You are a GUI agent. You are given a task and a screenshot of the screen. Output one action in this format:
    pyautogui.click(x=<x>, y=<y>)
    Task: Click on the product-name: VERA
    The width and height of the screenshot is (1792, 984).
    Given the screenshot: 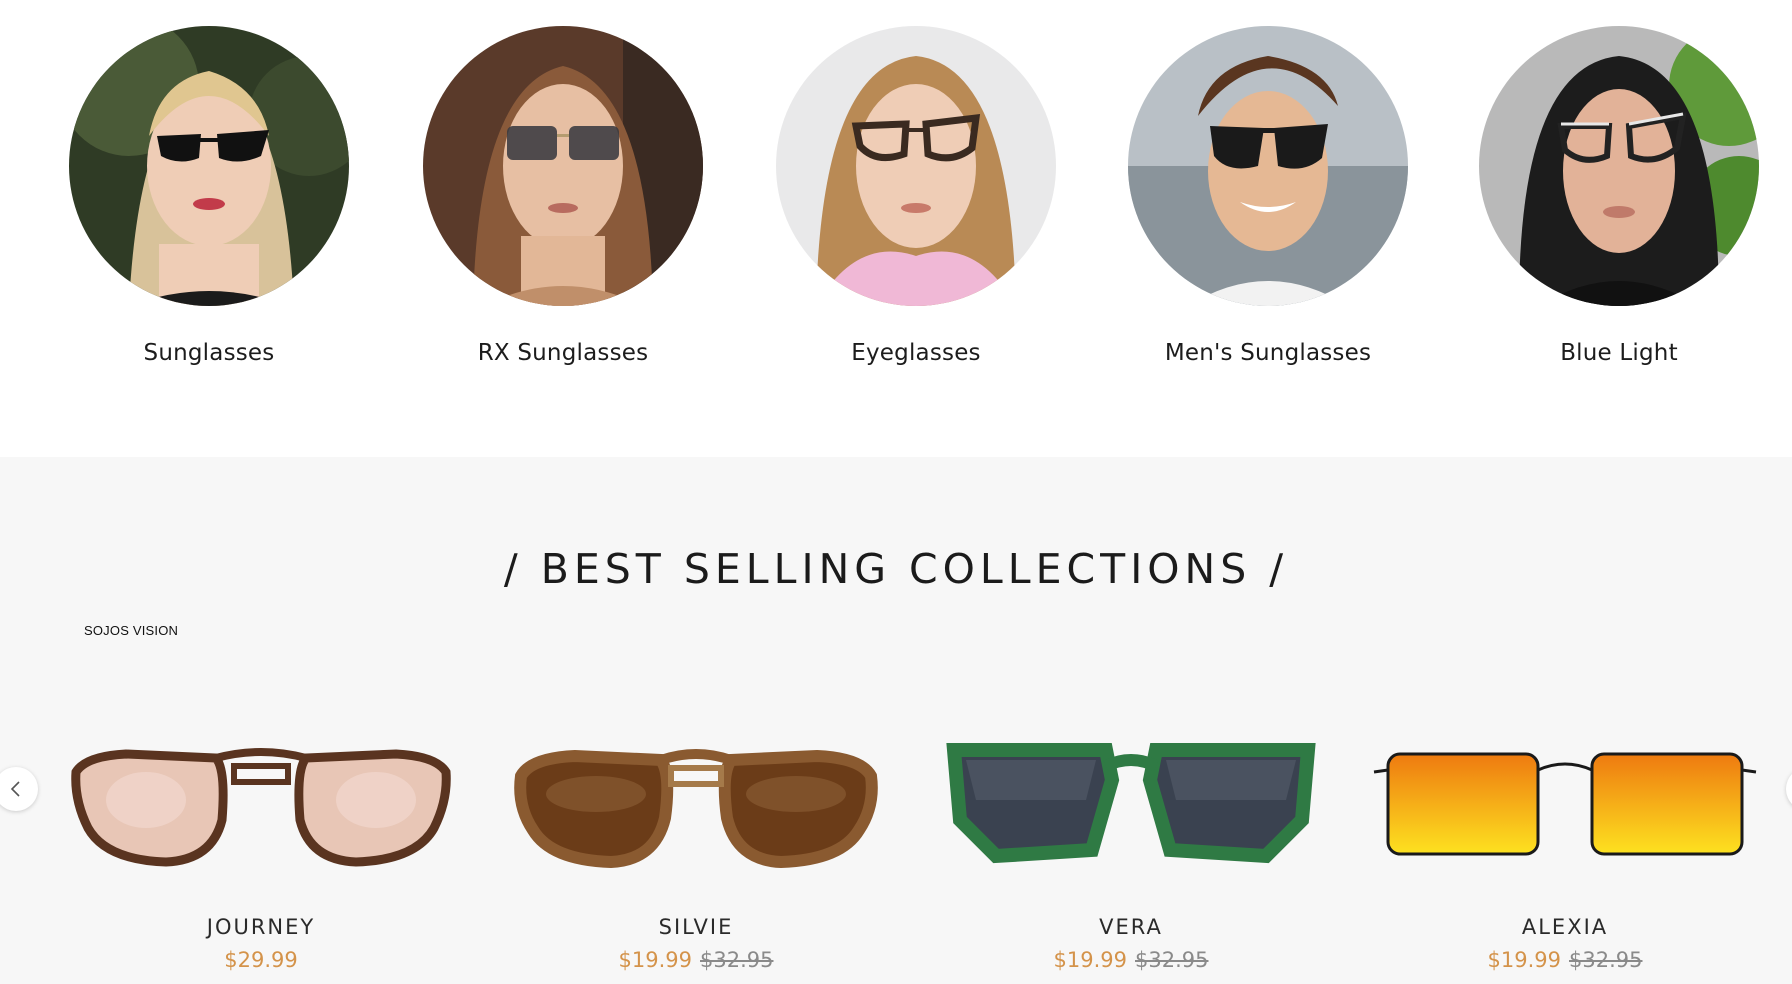 What is the action you would take?
    pyautogui.click(x=1131, y=927)
    